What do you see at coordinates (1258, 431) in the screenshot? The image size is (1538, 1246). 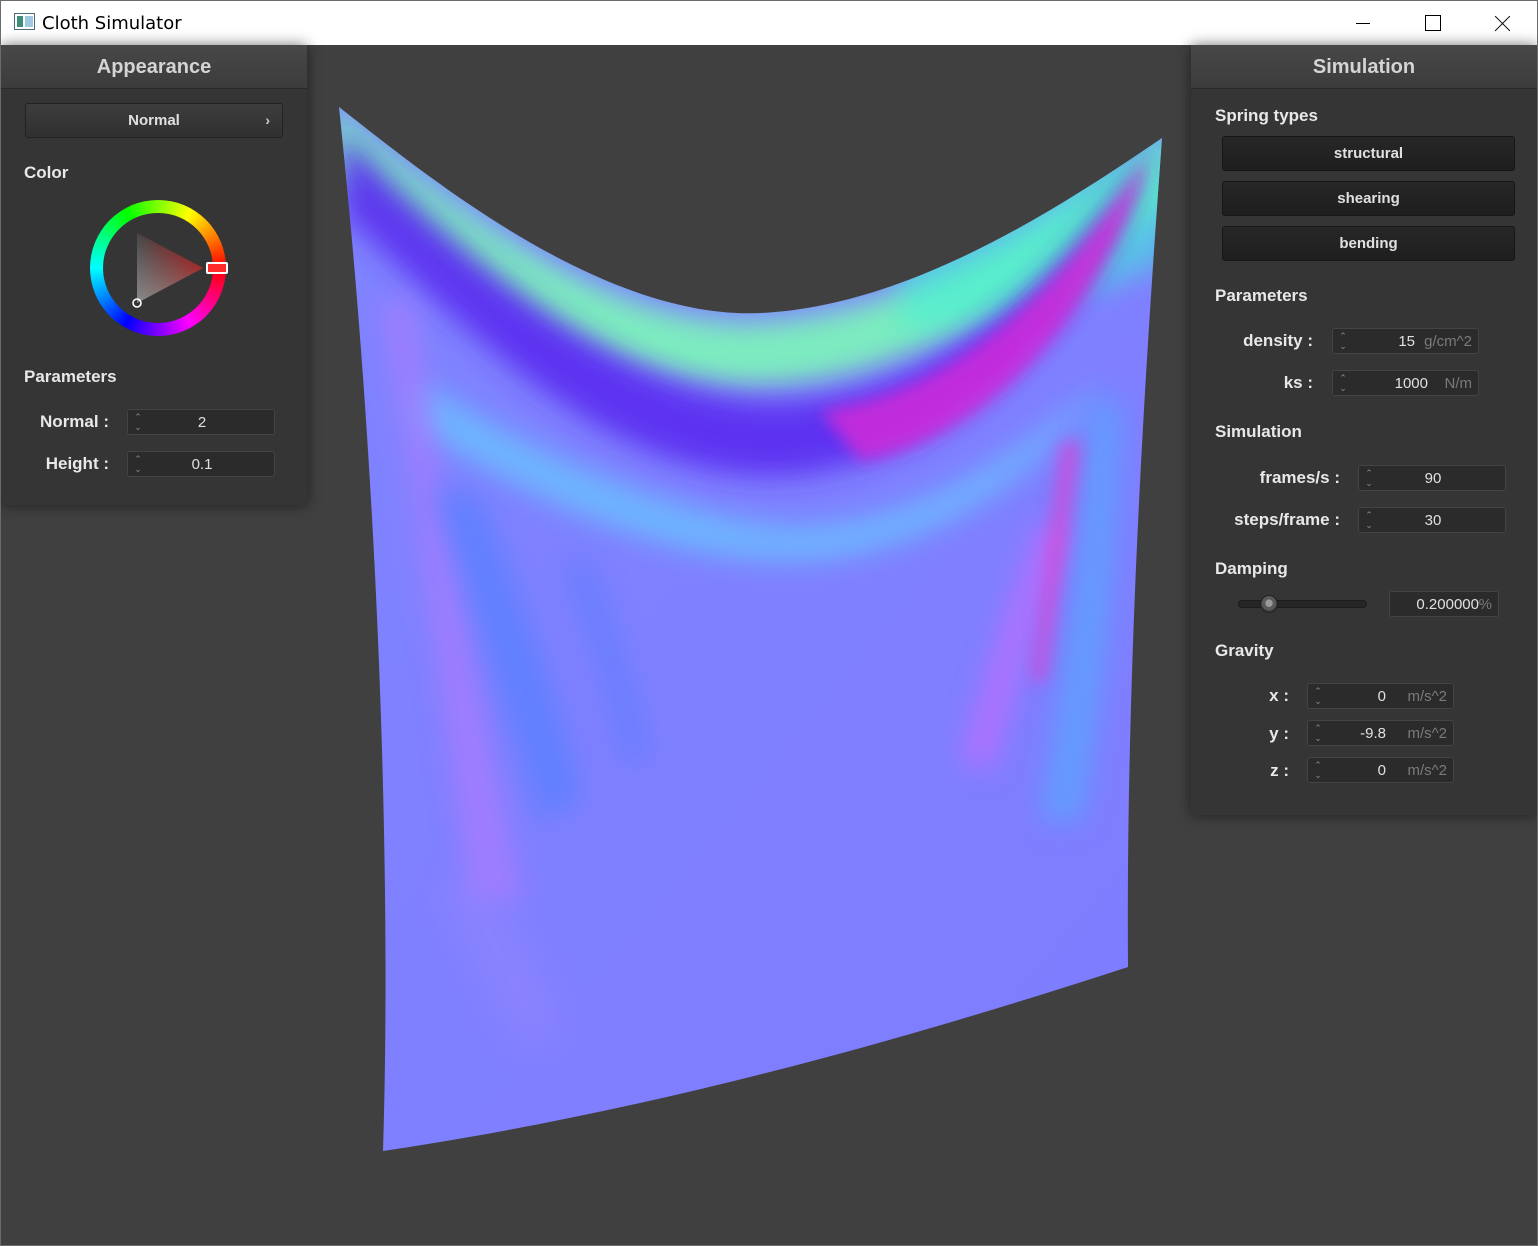 I see `simulation-section-label: Simulation` at bounding box center [1258, 431].